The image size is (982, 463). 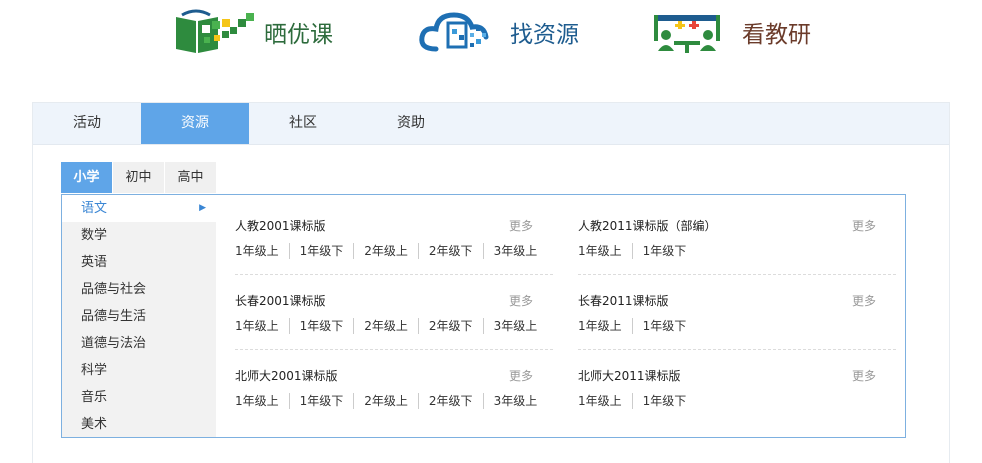 I want to click on subject-item-english: 英语, so click(x=139, y=262).